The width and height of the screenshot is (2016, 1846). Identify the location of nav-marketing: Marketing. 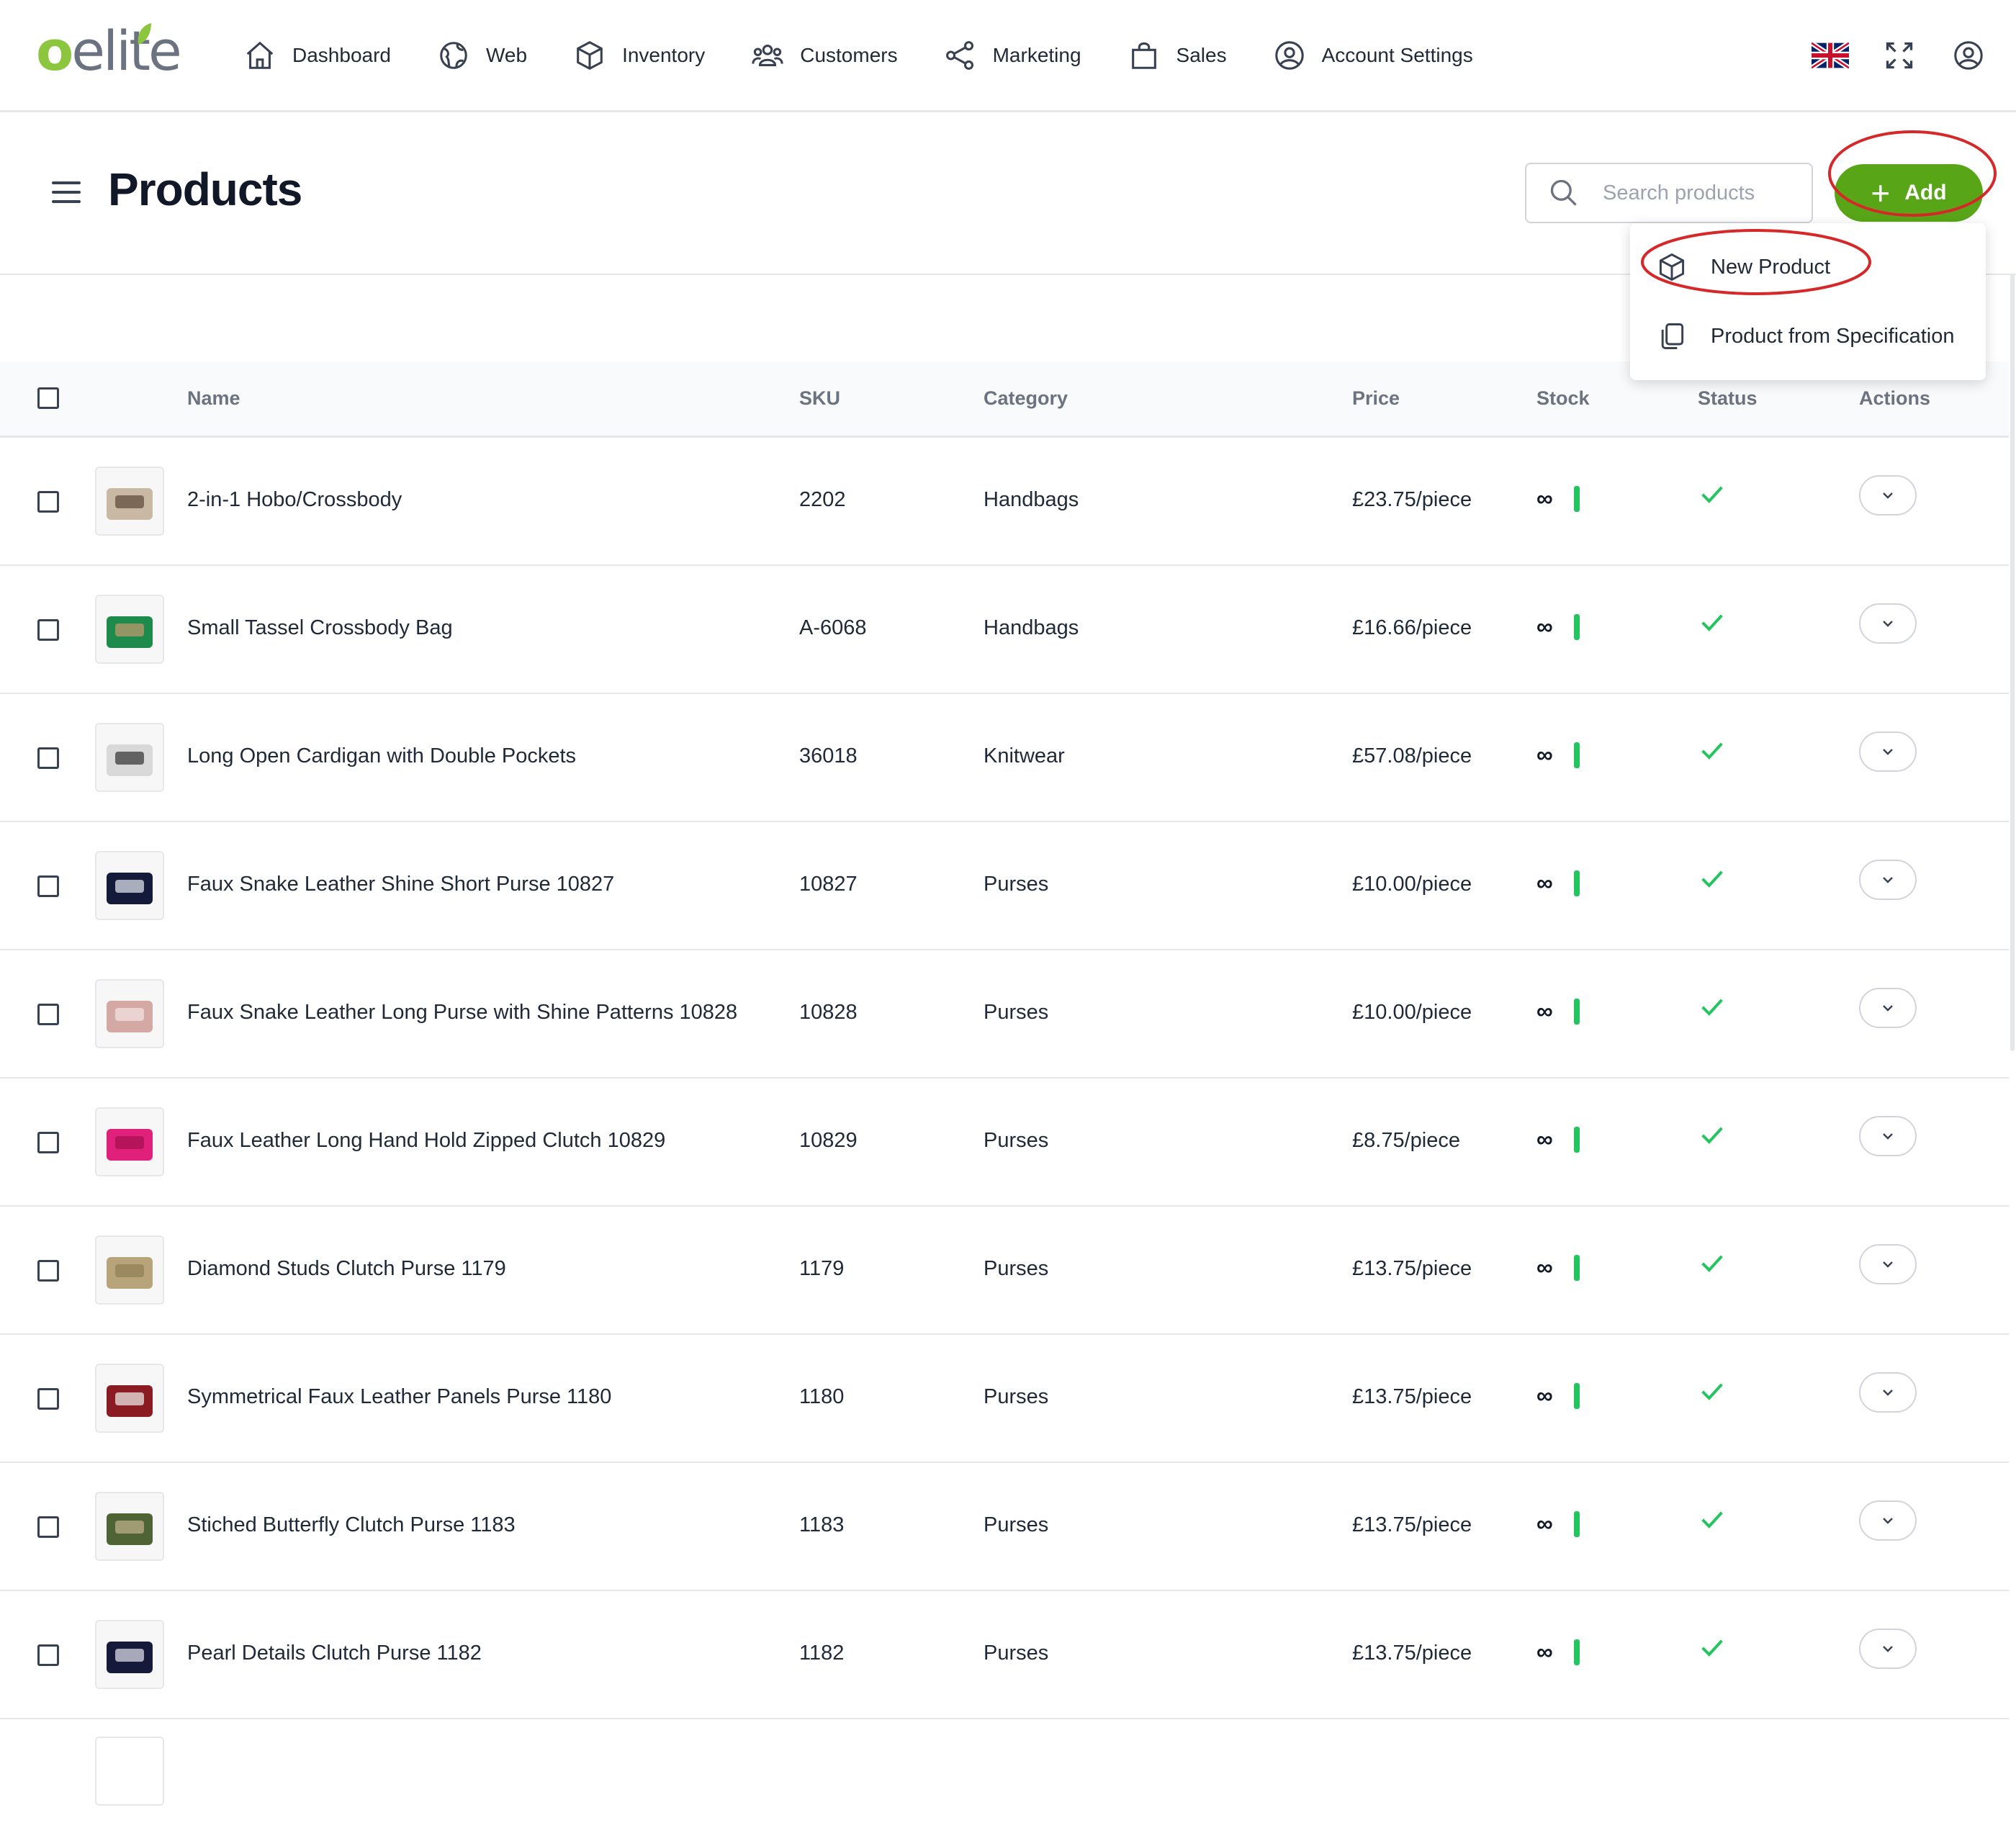
(1012, 56).